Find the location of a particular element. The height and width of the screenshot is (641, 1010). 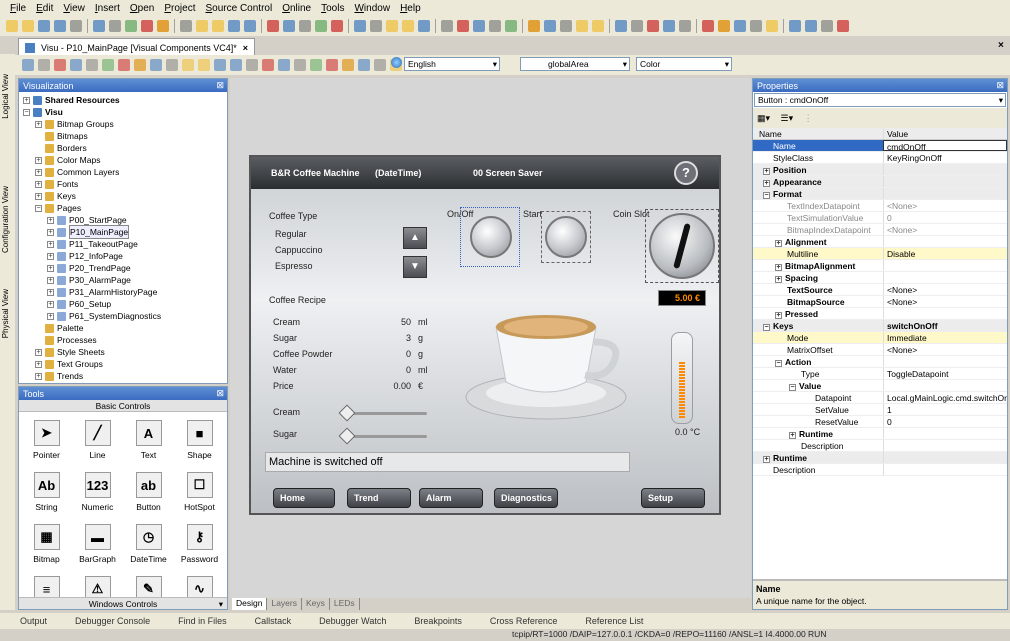

sort-icon: ☰▾ is located at coordinates (787, 118).